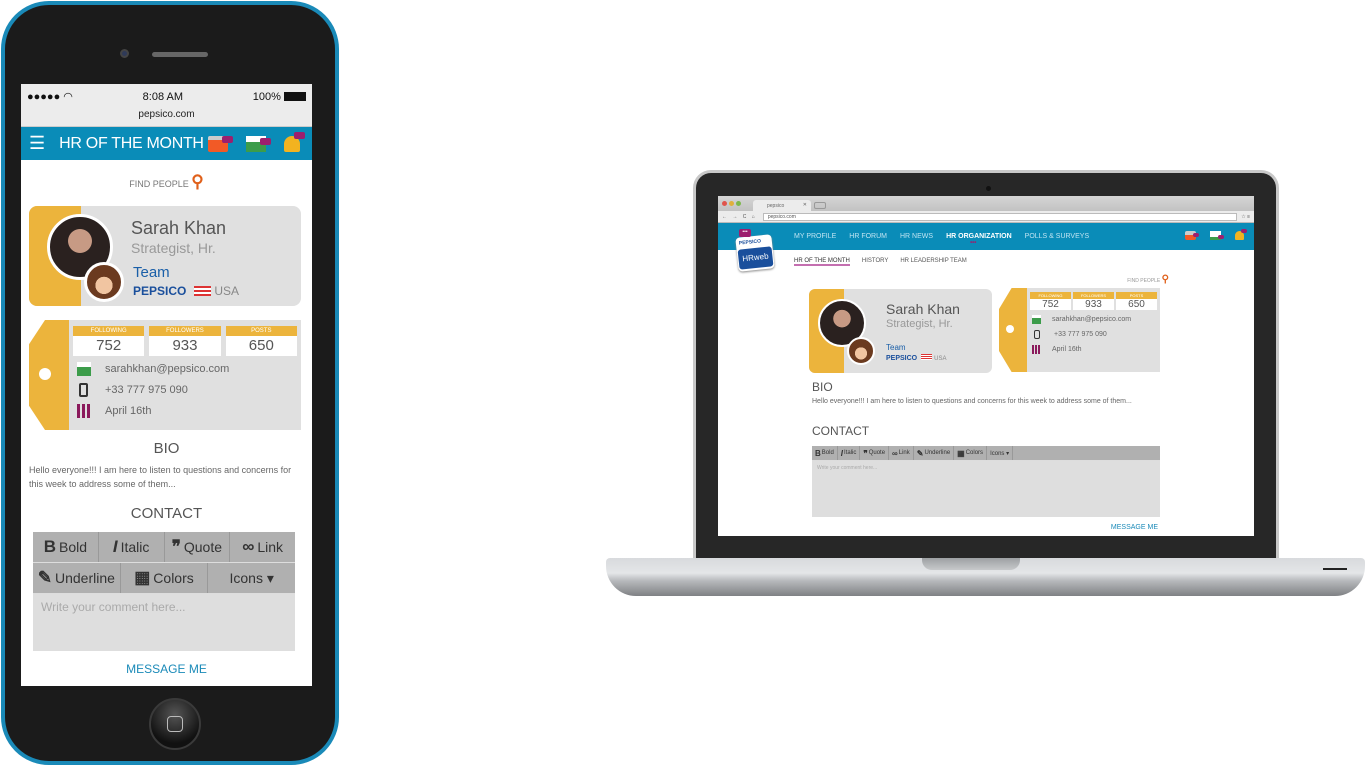 The width and height of the screenshot is (1366, 766). I want to click on close-window-icon, so click(724, 203).